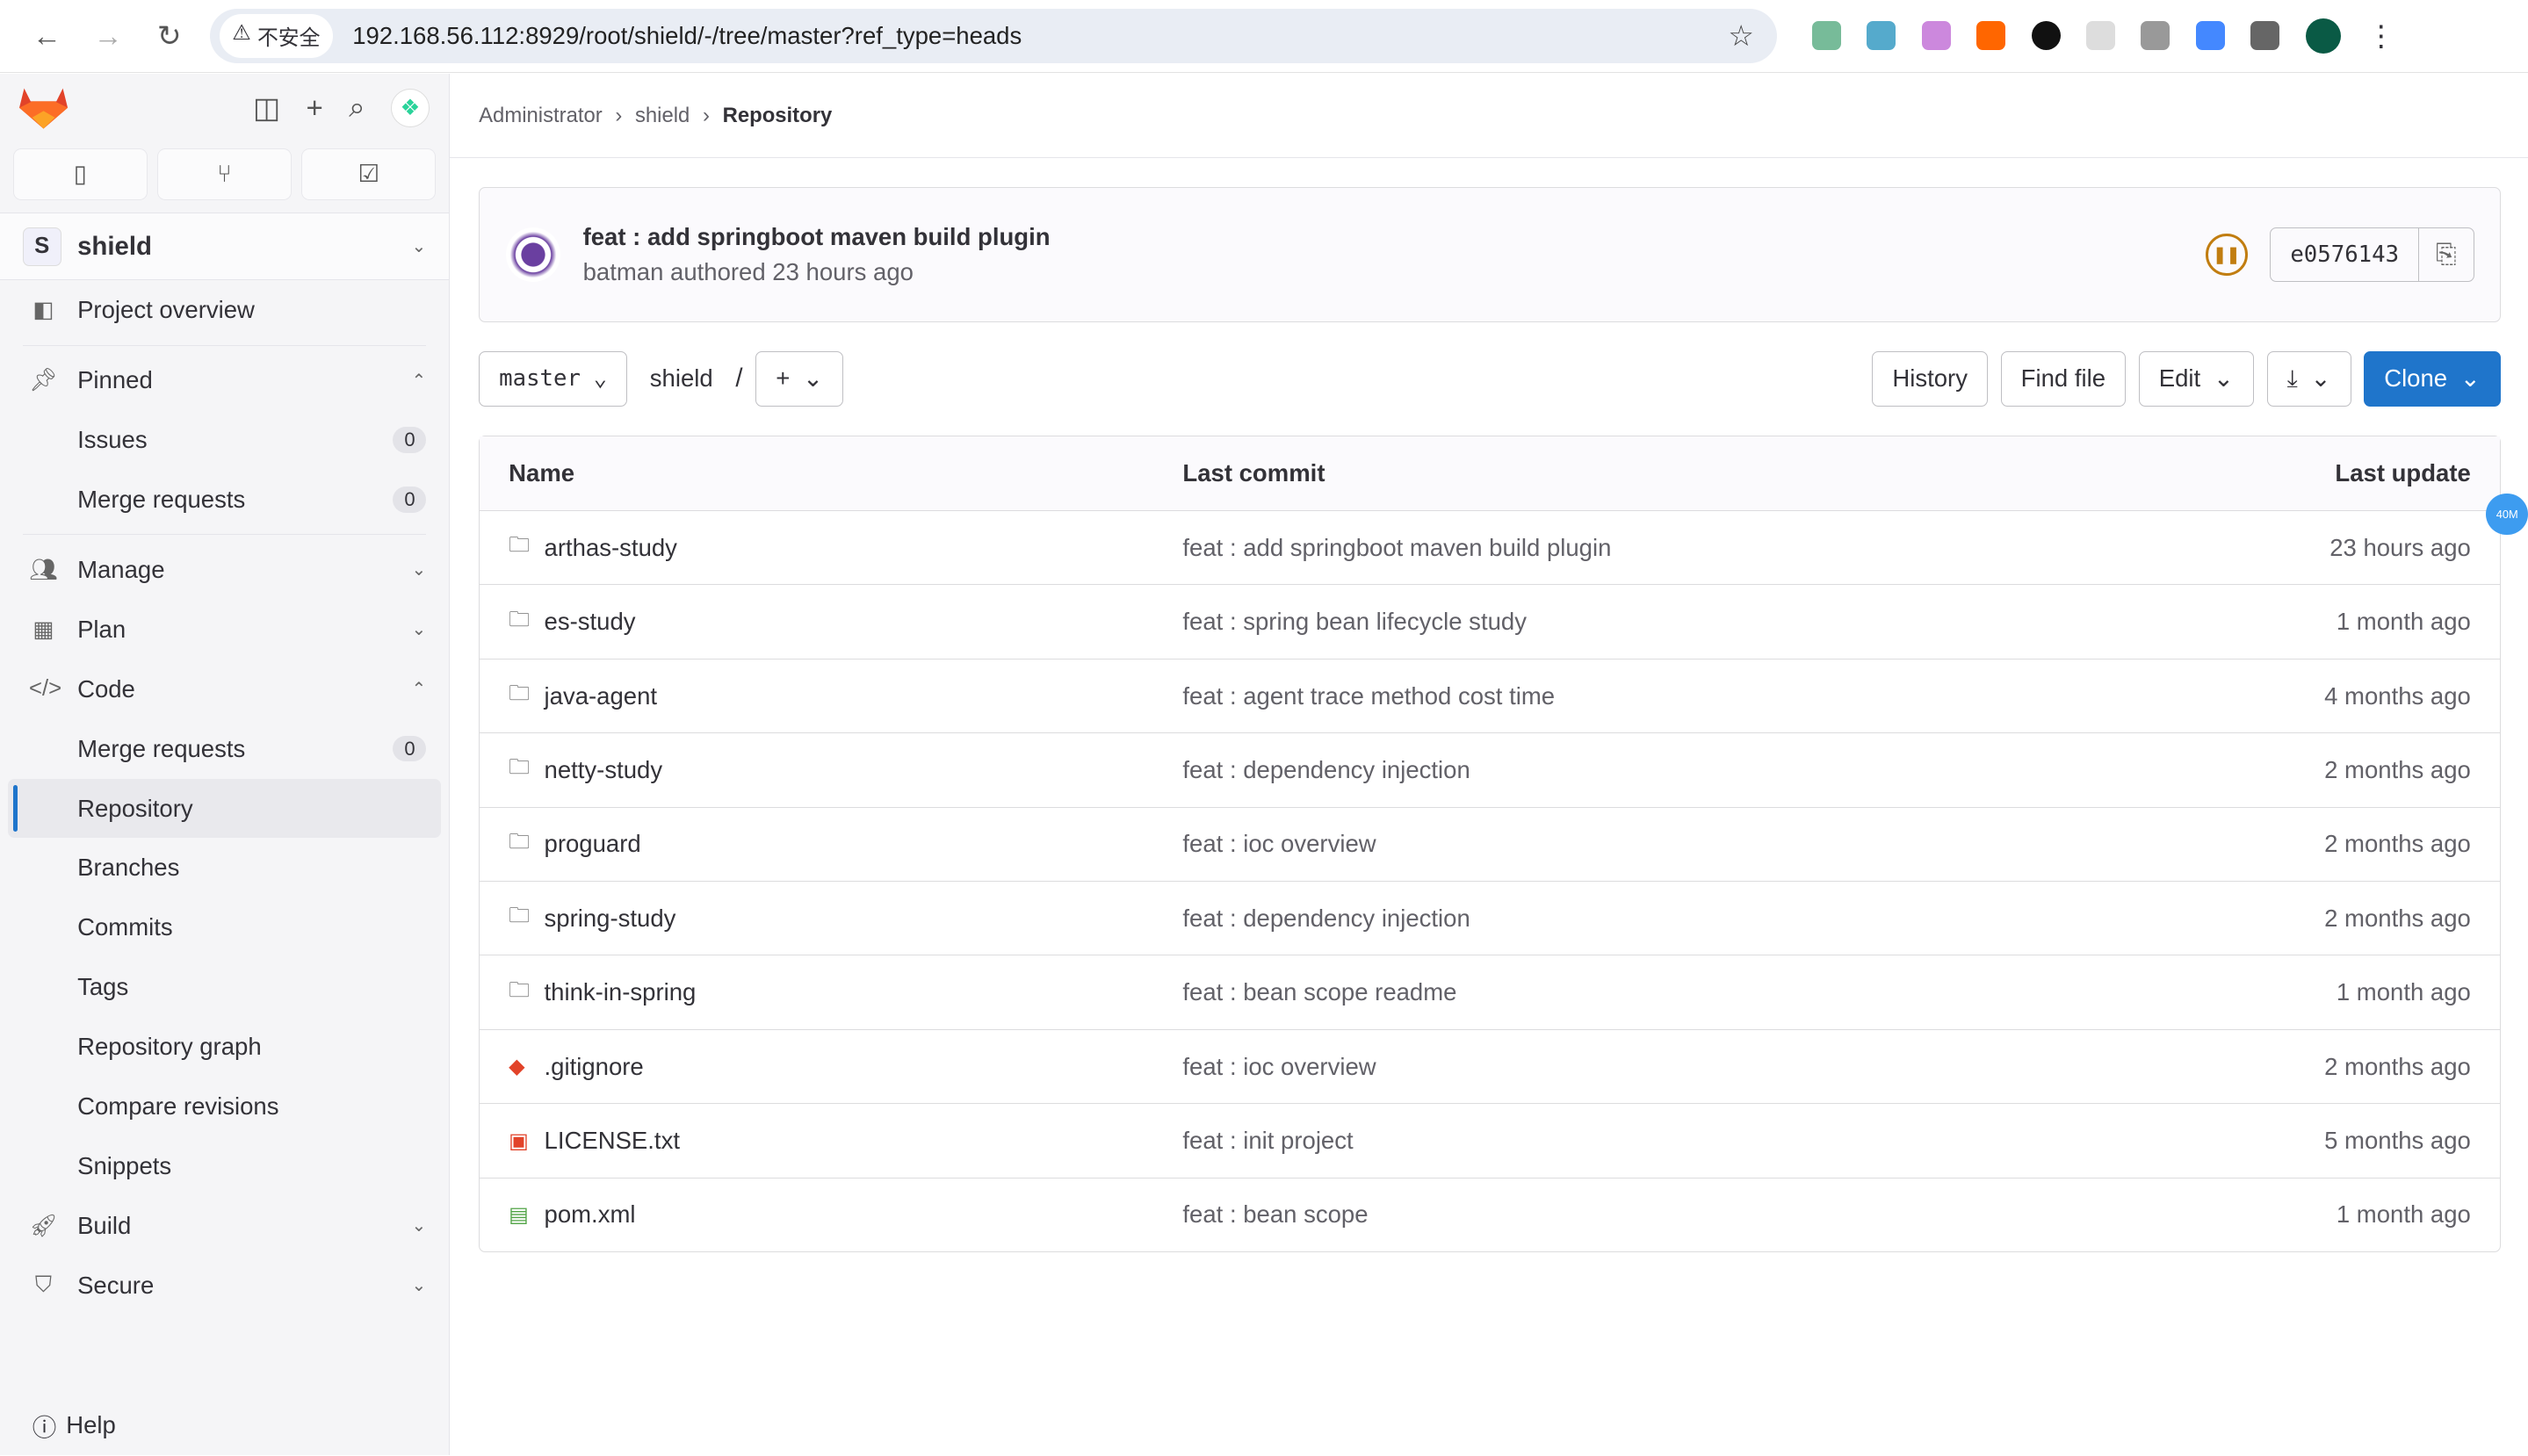 This screenshot has height=1456, width=2528. I want to click on security-indicator: ⚠ 不安全, so click(276, 35).